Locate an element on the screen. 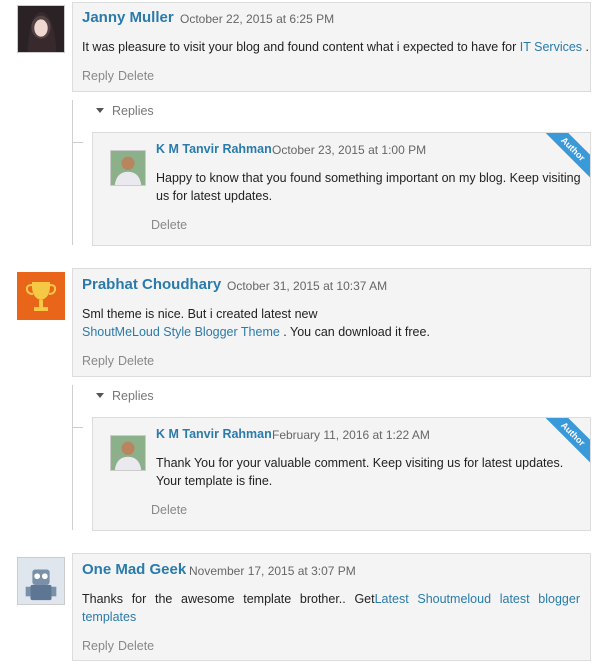 The height and width of the screenshot is (663, 604). comment-author: One Mad Geek is located at coordinates (134, 569).